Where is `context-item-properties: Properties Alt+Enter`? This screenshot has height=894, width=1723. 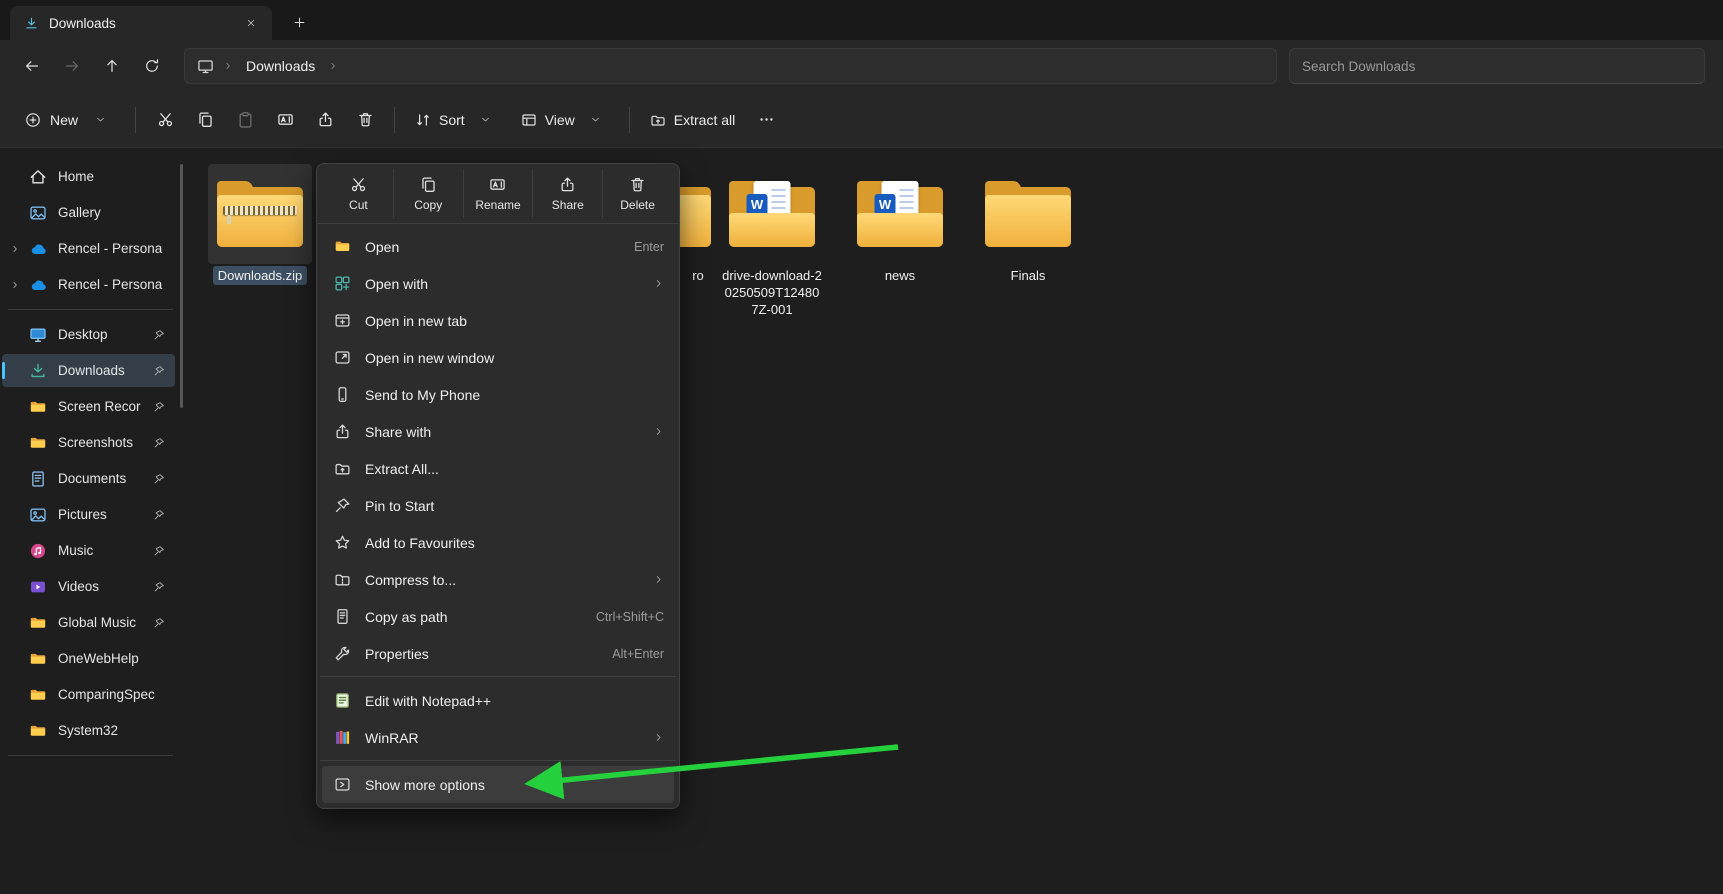 context-item-properties: Properties Alt+Enter is located at coordinates (498, 653).